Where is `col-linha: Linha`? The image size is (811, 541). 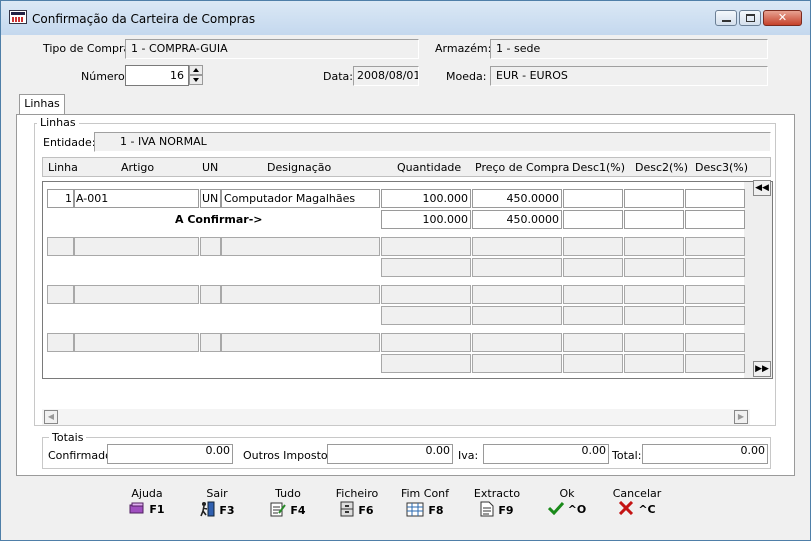 col-linha: Linha is located at coordinates (63, 167).